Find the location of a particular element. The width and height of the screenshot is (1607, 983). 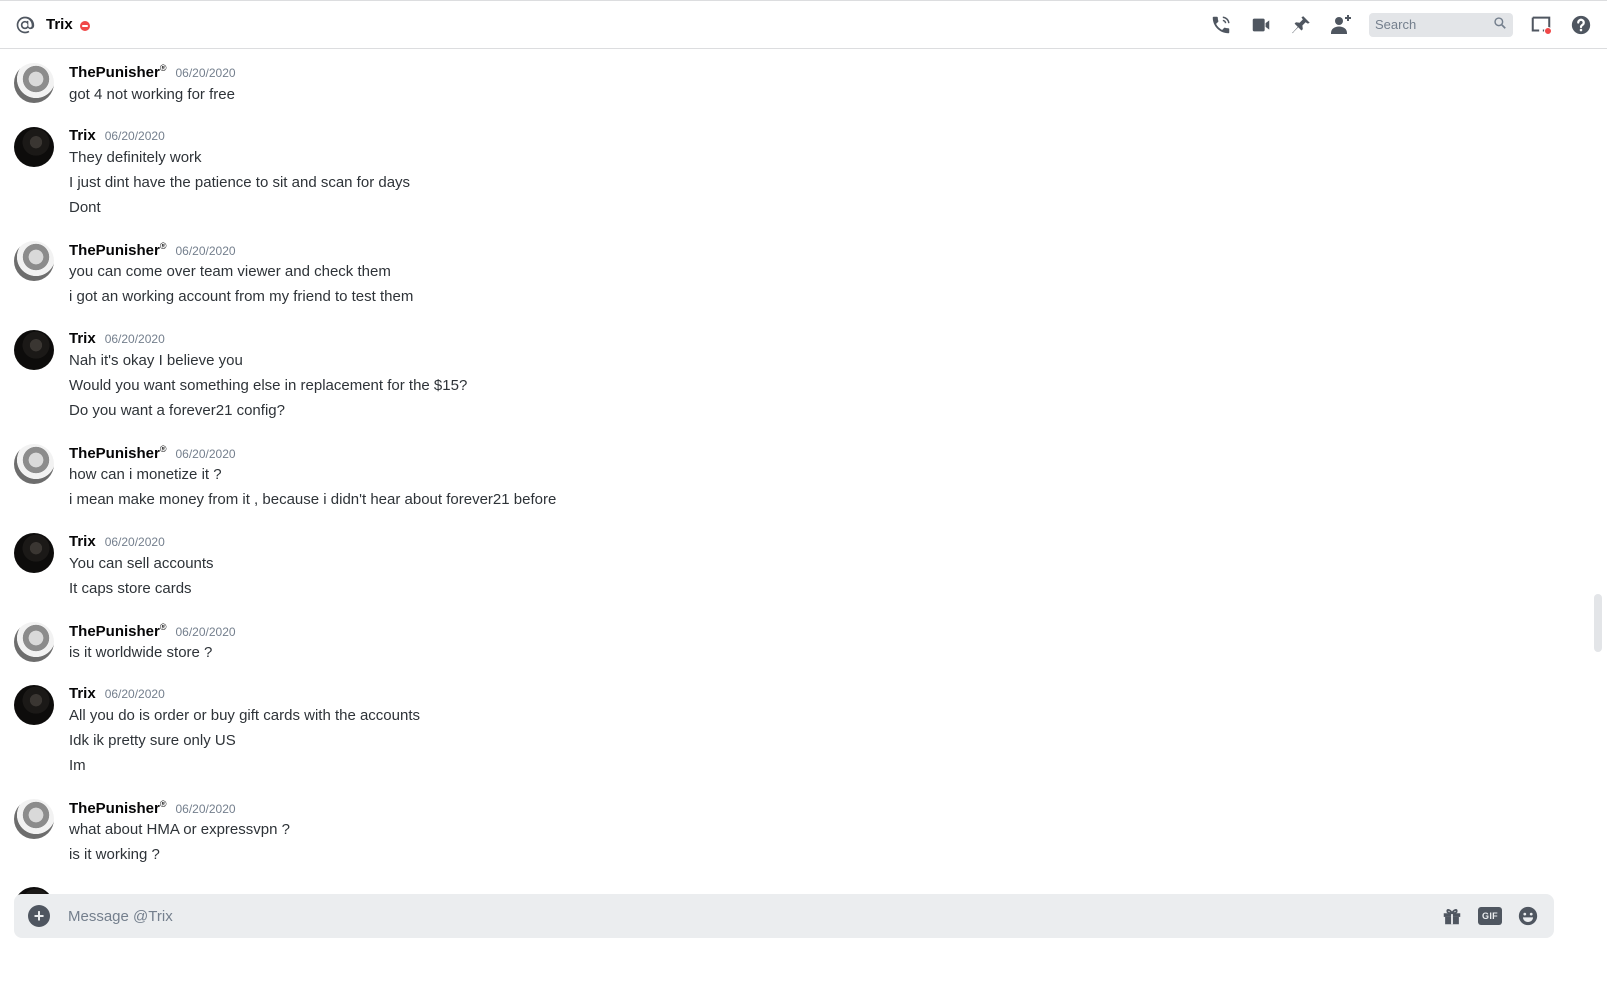

video-call-icon is located at coordinates (1261, 25).